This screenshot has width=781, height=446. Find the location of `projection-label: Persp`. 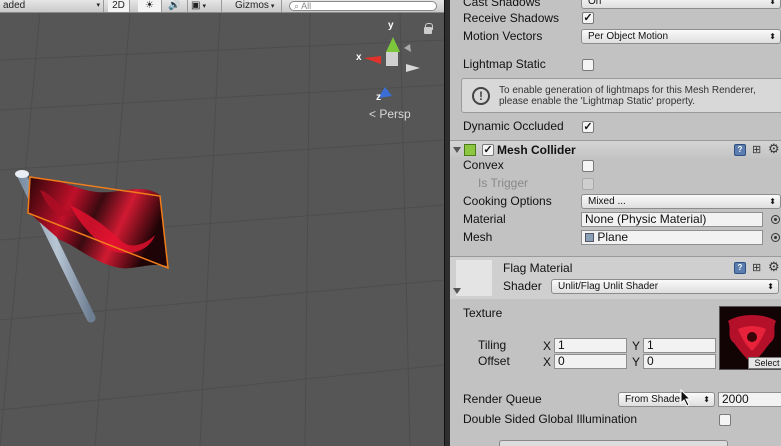

projection-label: Persp is located at coordinates (395, 114).